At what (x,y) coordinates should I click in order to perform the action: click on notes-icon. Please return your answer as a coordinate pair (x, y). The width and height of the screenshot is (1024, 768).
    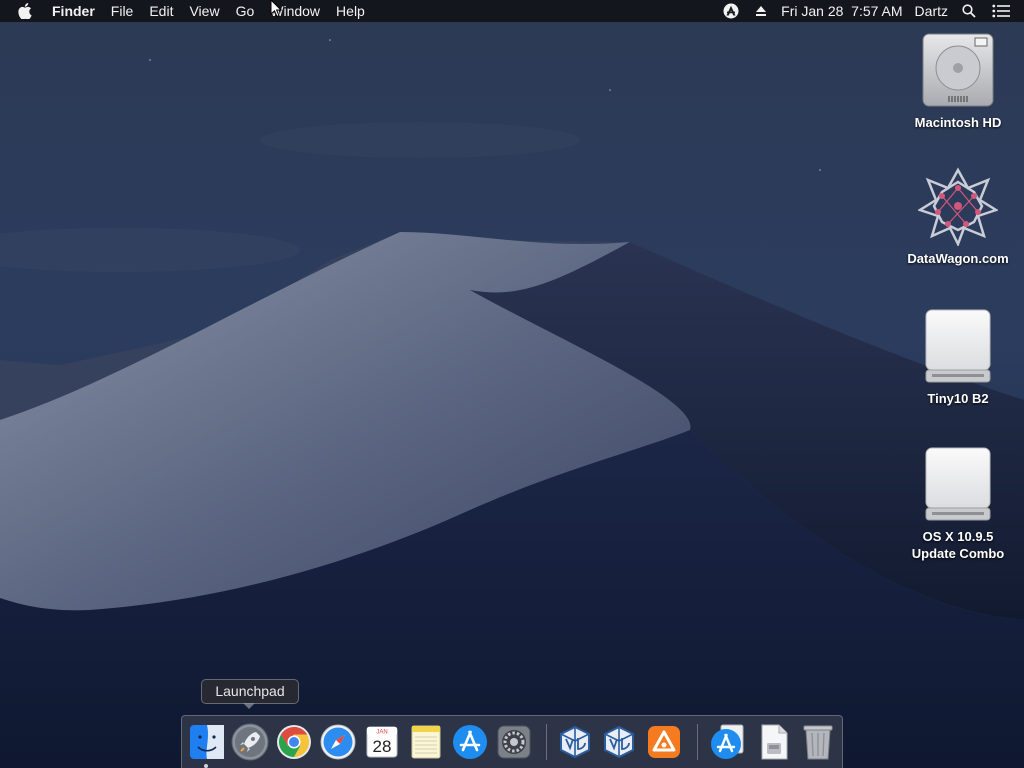
    Looking at the image, I should click on (426, 742).